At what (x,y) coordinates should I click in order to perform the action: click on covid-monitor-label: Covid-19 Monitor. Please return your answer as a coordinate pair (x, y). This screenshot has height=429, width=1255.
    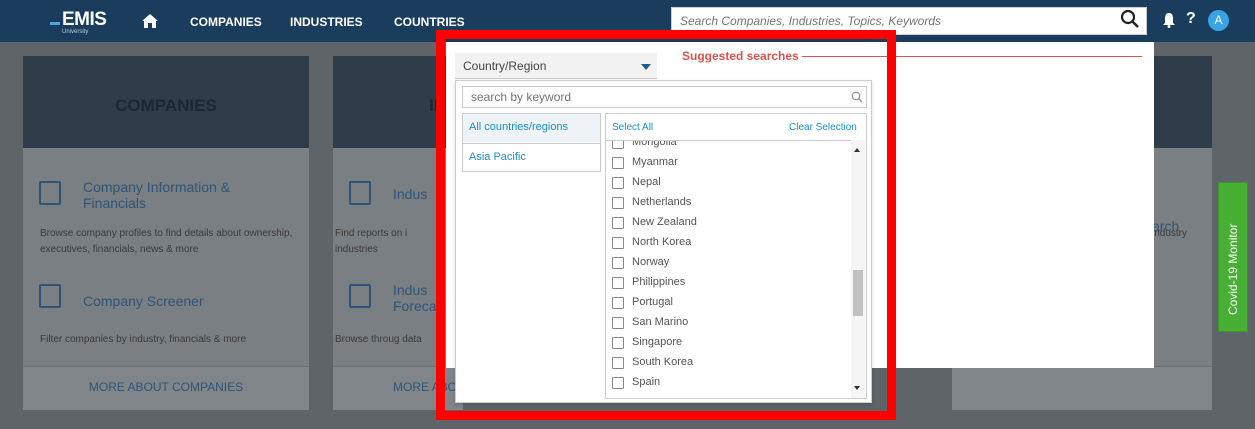
    Looking at the image, I should click on (1233, 269).